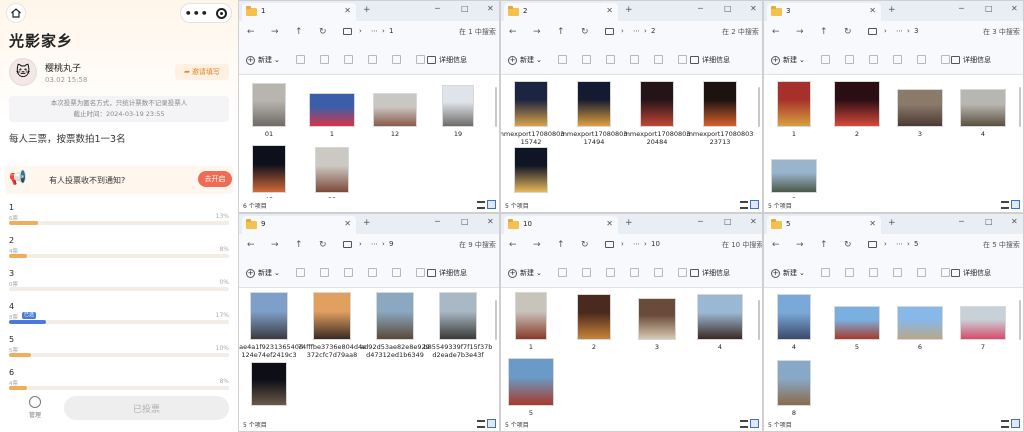 The width and height of the screenshot is (1024, 432). What do you see at coordinates (655, 244) in the screenshot?
I see `breadcrumb-folder: 10` at bounding box center [655, 244].